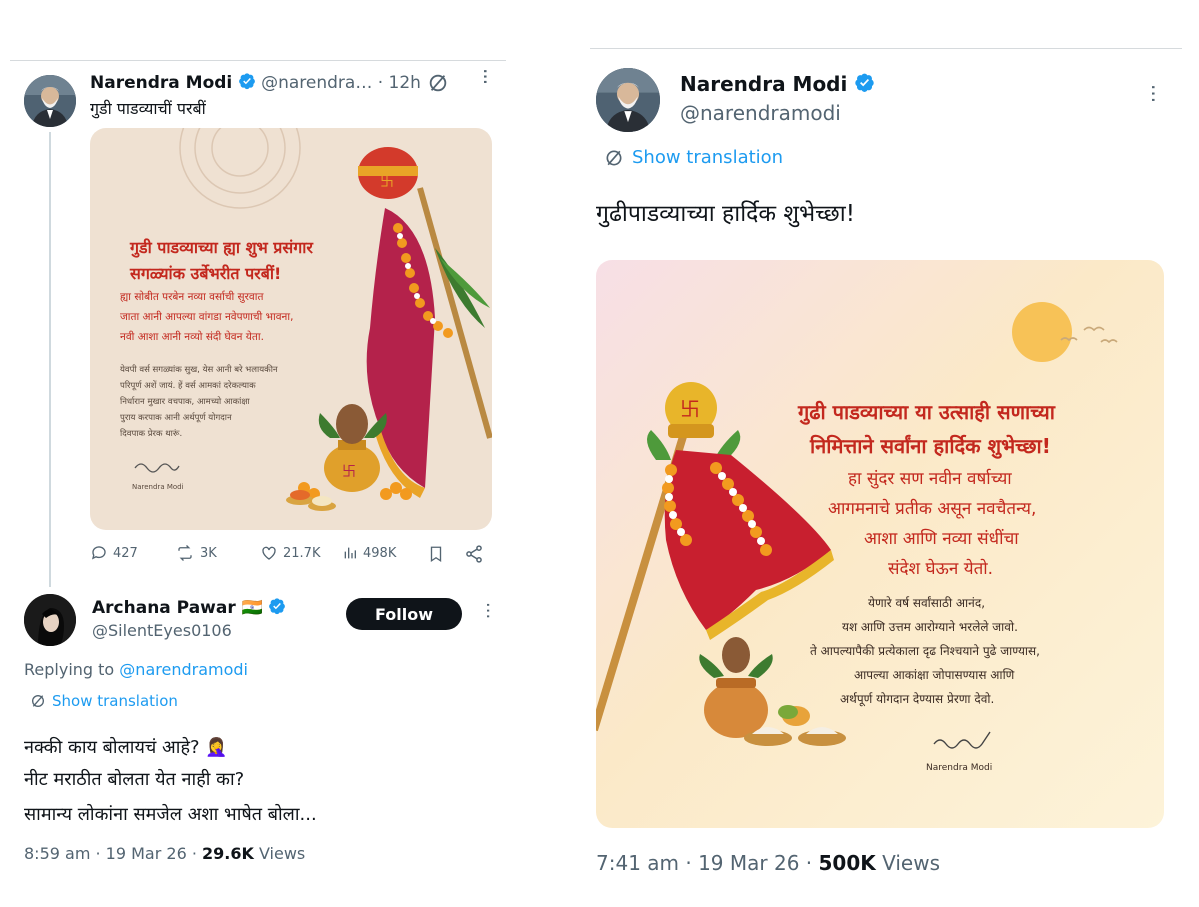 The width and height of the screenshot is (1199, 907). Describe the element at coordinates (183, 669) in the screenshot. I see `replying-to-link: @narendramodi` at that location.